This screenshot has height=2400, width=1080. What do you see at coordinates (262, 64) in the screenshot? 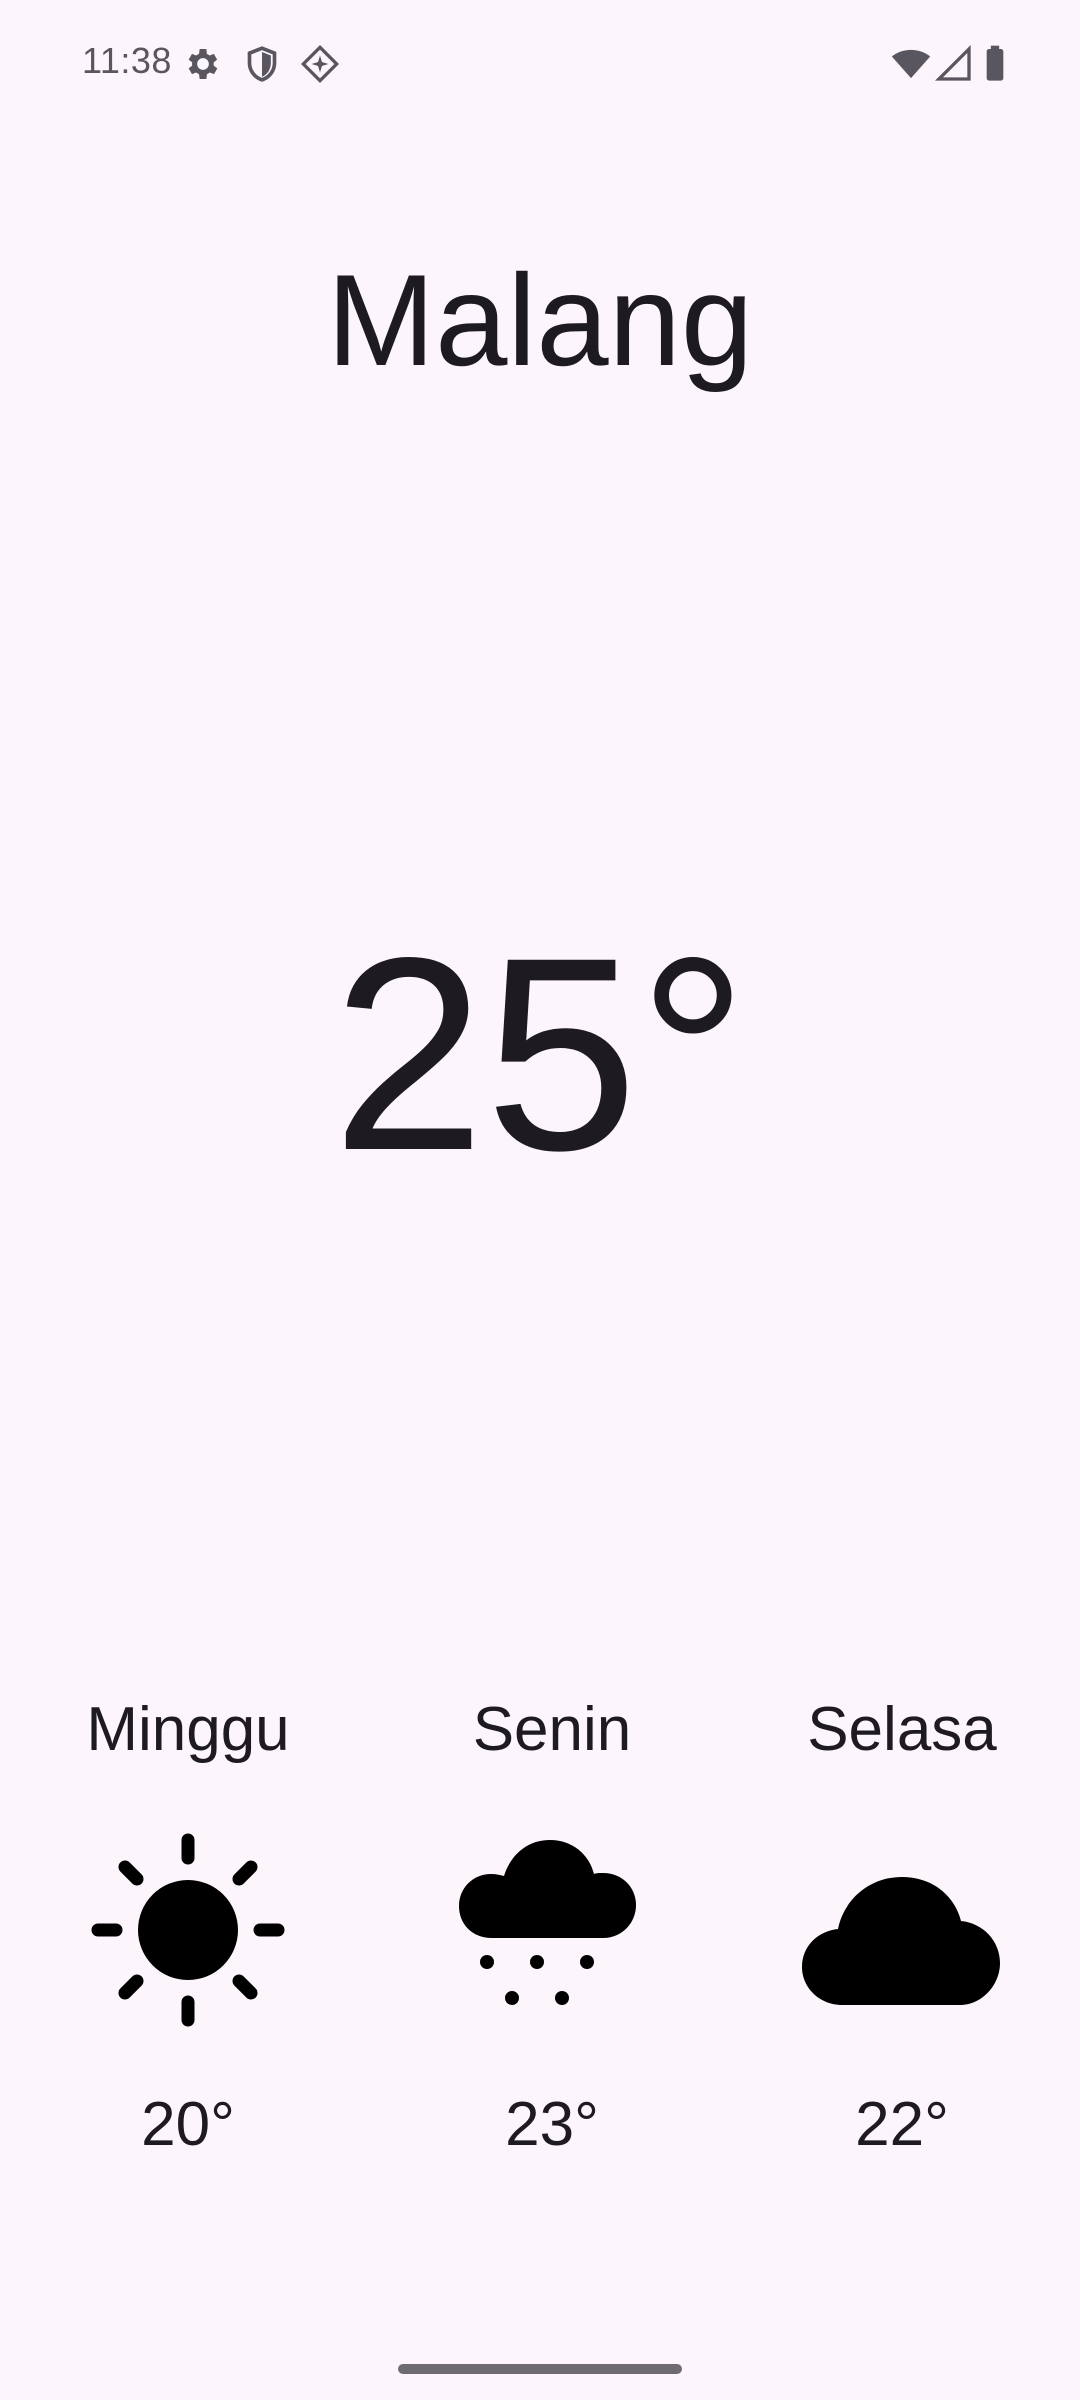
I see `shield-icon` at bounding box center [262, 64].